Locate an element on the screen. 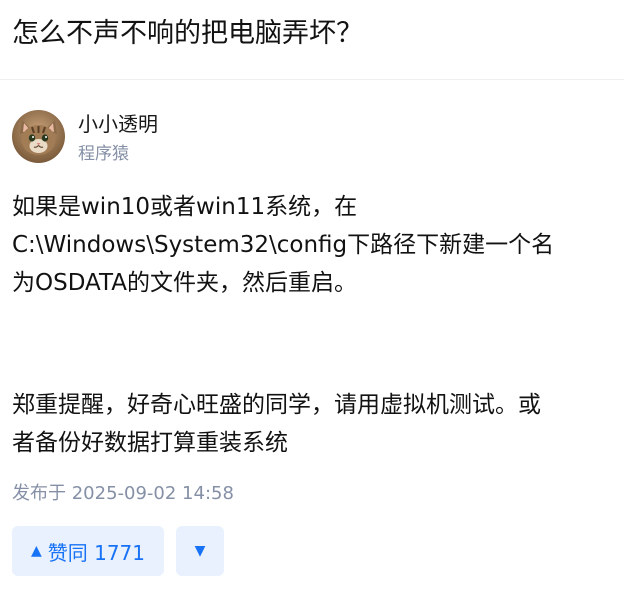 The width and height of the screenshot is (624, 591). triangle-down-icon: ▼ is located at coordinates (200, 551).